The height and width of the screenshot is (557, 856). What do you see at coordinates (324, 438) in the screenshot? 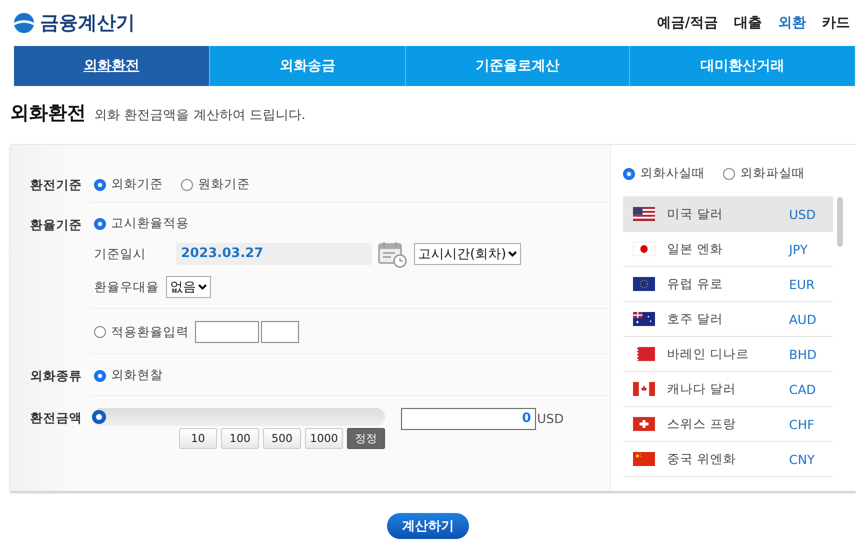
I see `amount-button: 1000` at bounding box center [324, 438].